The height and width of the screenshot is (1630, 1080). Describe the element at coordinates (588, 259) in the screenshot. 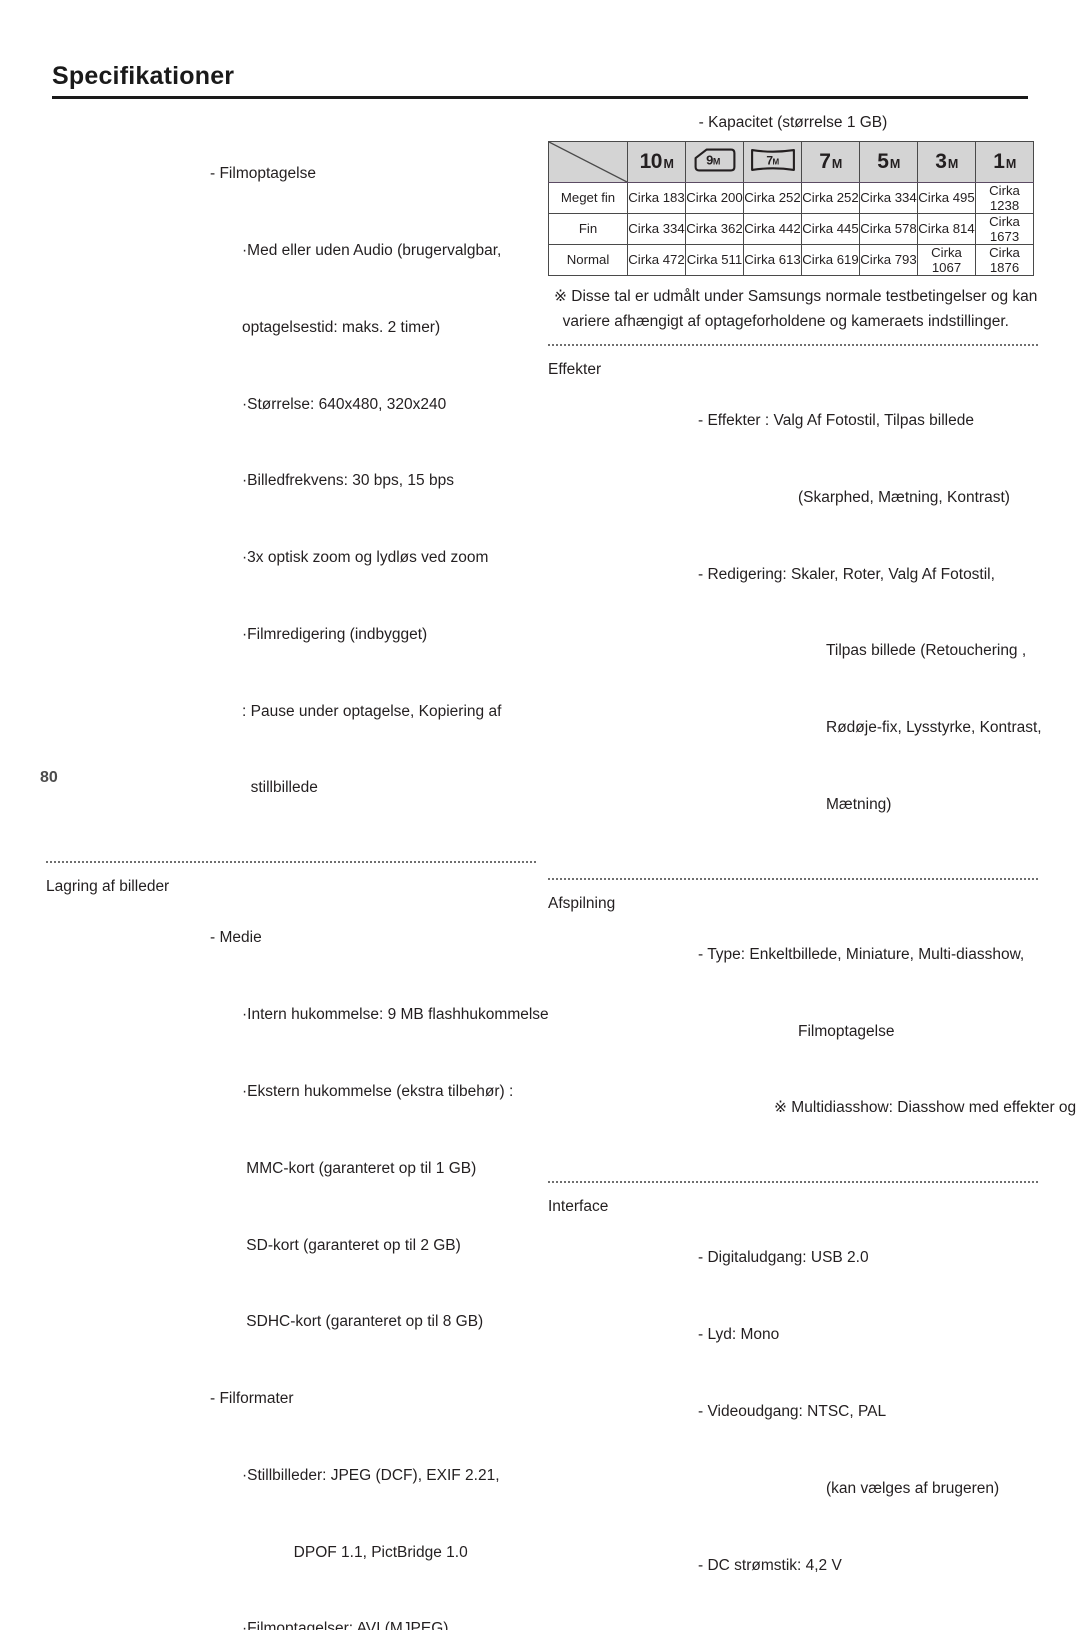

I see `quality-label: Normal` at that location.